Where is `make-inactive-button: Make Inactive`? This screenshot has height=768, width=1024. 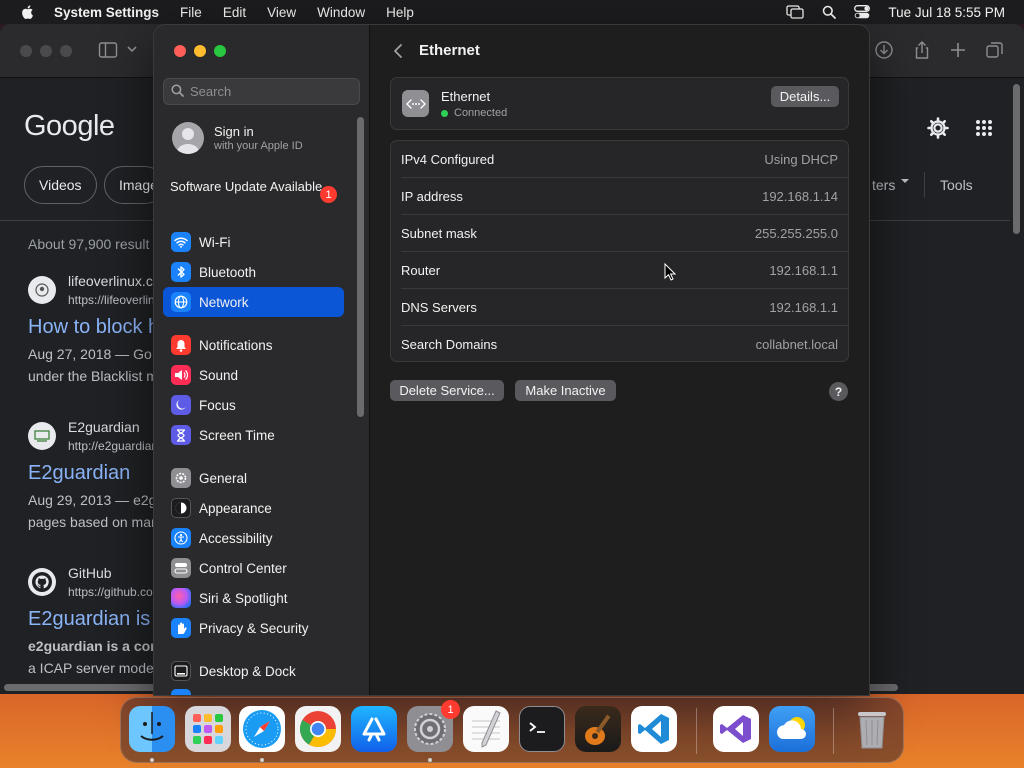
make-inactive-button: Make Inactive is located at coordinates (565, 390).